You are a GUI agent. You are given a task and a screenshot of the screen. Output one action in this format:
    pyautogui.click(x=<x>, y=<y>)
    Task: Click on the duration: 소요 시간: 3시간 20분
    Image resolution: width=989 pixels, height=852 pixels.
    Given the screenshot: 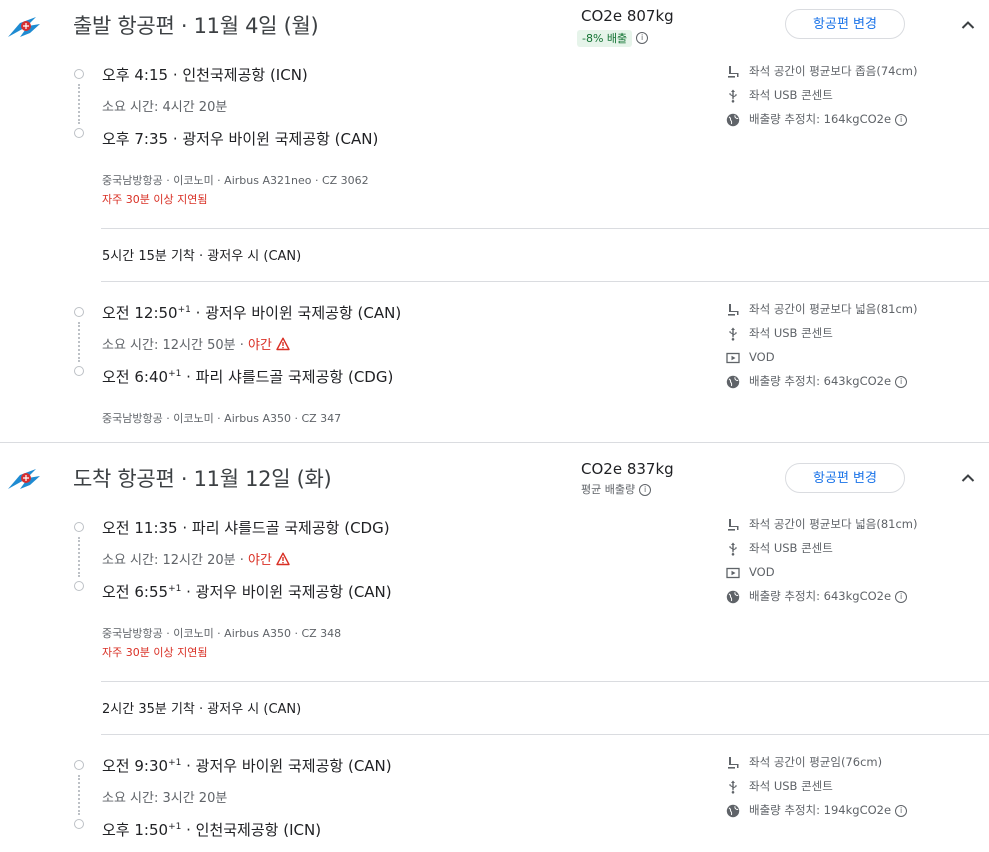 What is the action you would take?
    pyautogui.click(x=165, y=798)
    